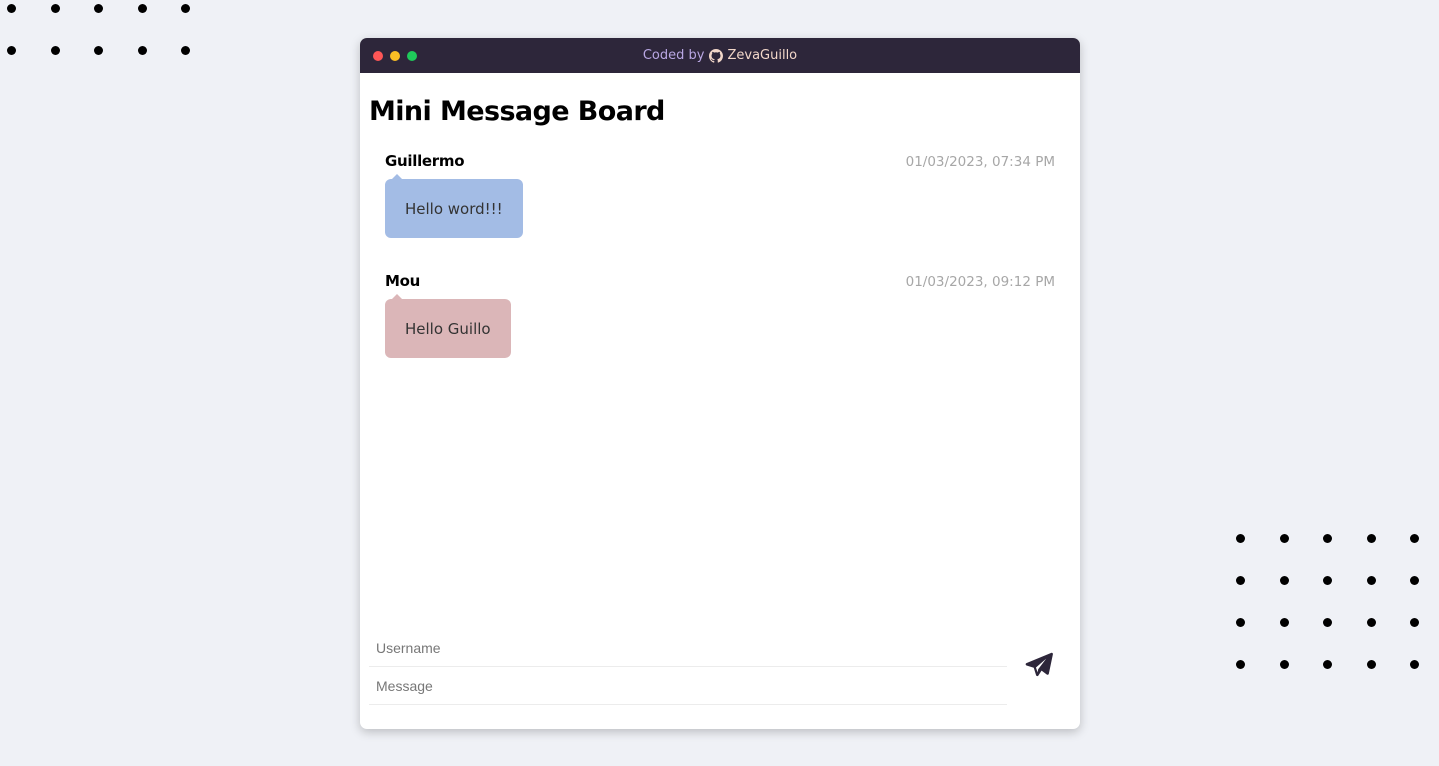 This screenshot has height=766, width=1439. Describe the element at coordinates (980, 162) in the screenshot. I see `message-timestamp: 01/03/2023, 07:34 PM` at that location.